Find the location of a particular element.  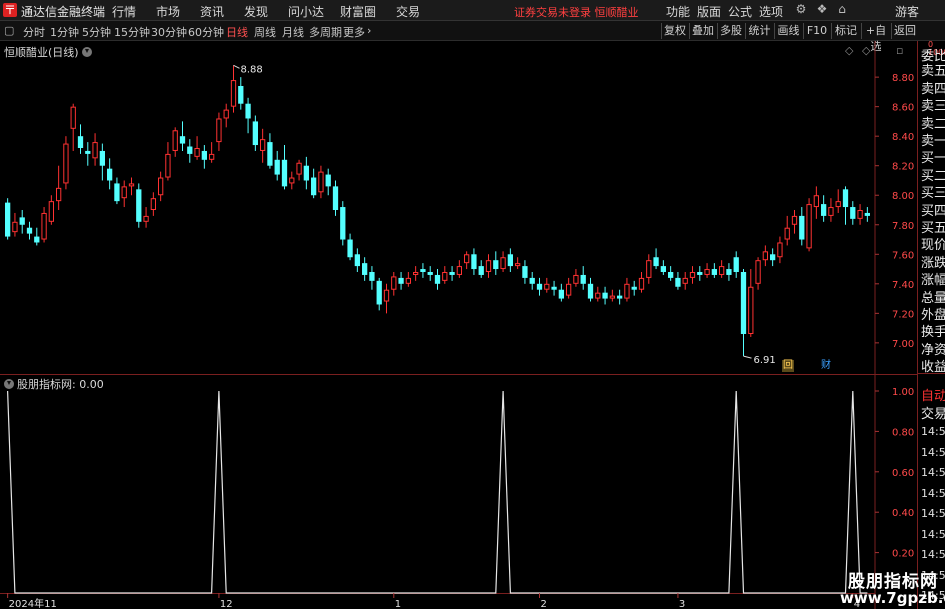

diamond-icon: ◇ is located at coordinates (849, 50).